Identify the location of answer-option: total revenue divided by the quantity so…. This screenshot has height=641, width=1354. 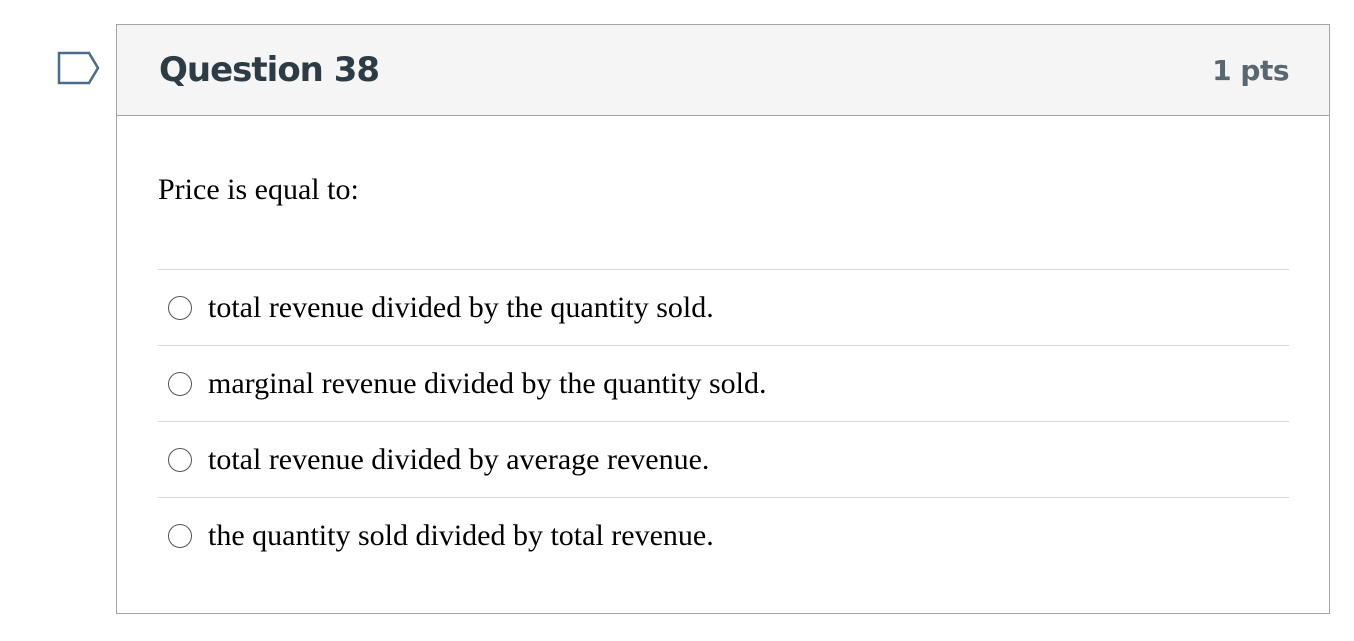
(723, 308).